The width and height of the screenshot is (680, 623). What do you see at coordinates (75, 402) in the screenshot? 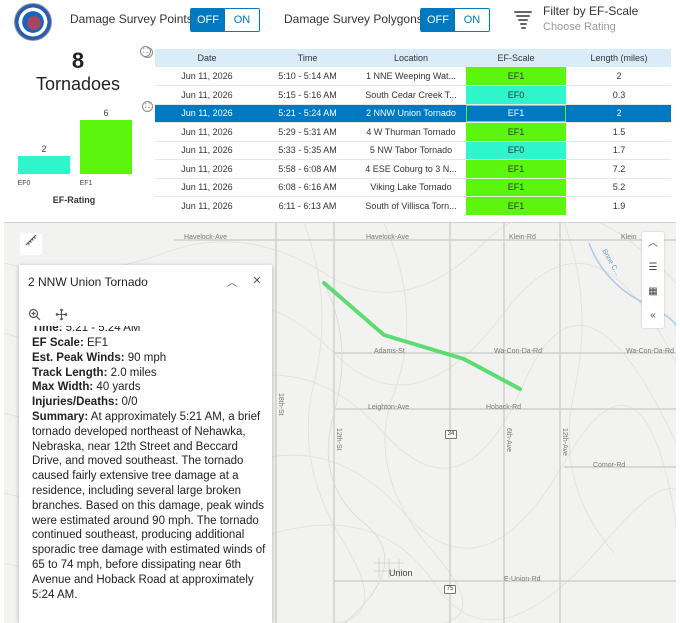
I see `popup-injuries-label: Injuries/Deaths:` at bounding box center [75, 402].